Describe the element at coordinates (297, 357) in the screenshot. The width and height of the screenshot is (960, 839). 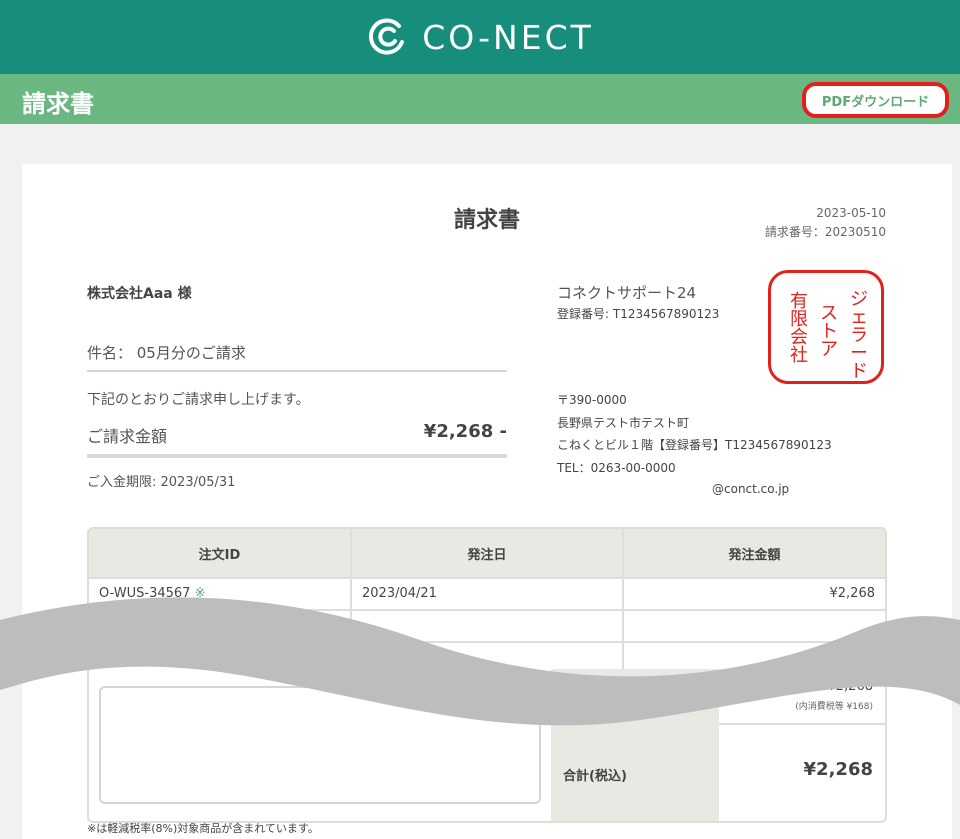
I see `invoice-subject: 件名： 05月分のご請求` at that location.